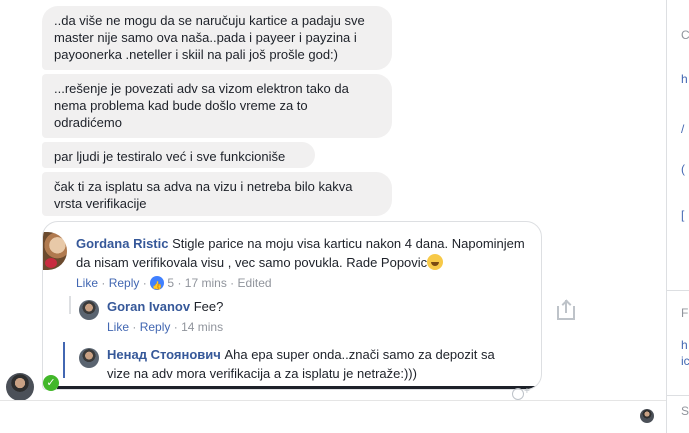 This screenshot has width=689, height=433. Describe the element at coordinates (202, 327) in the screenshot. I see `reply-time: 14 mins` at that location.